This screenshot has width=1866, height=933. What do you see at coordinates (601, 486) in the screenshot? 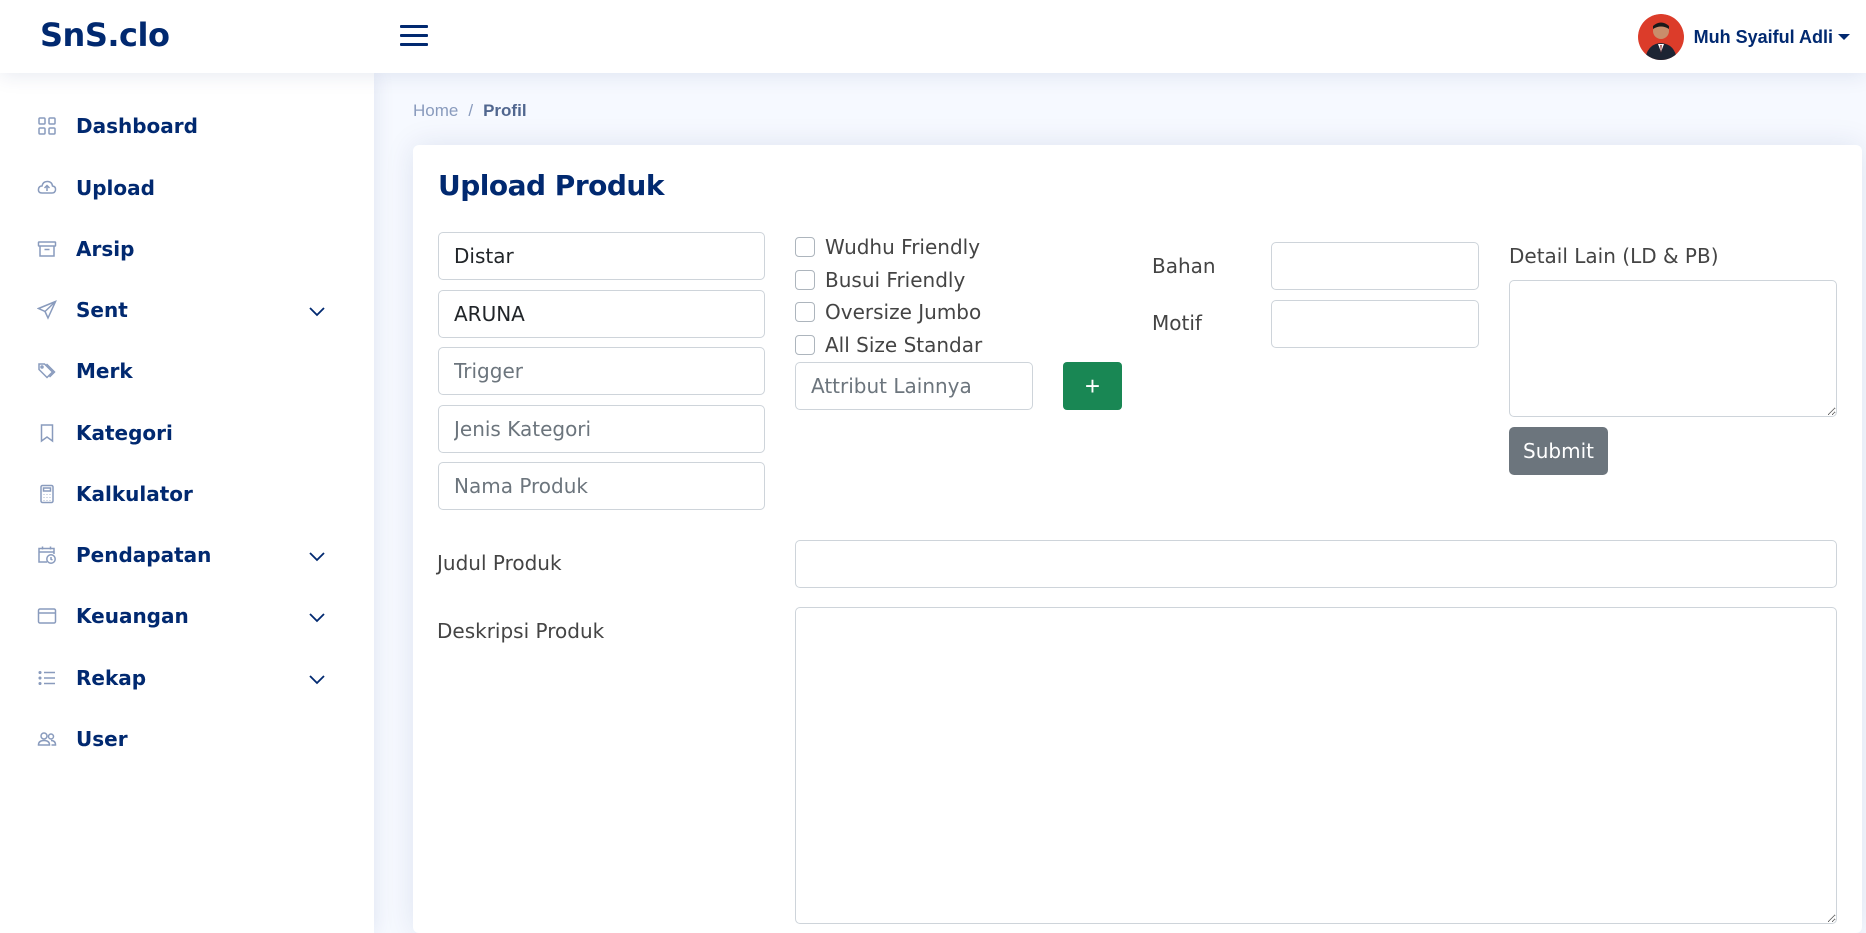
I see `nama-produk-field` at bounding box center [601, 486].